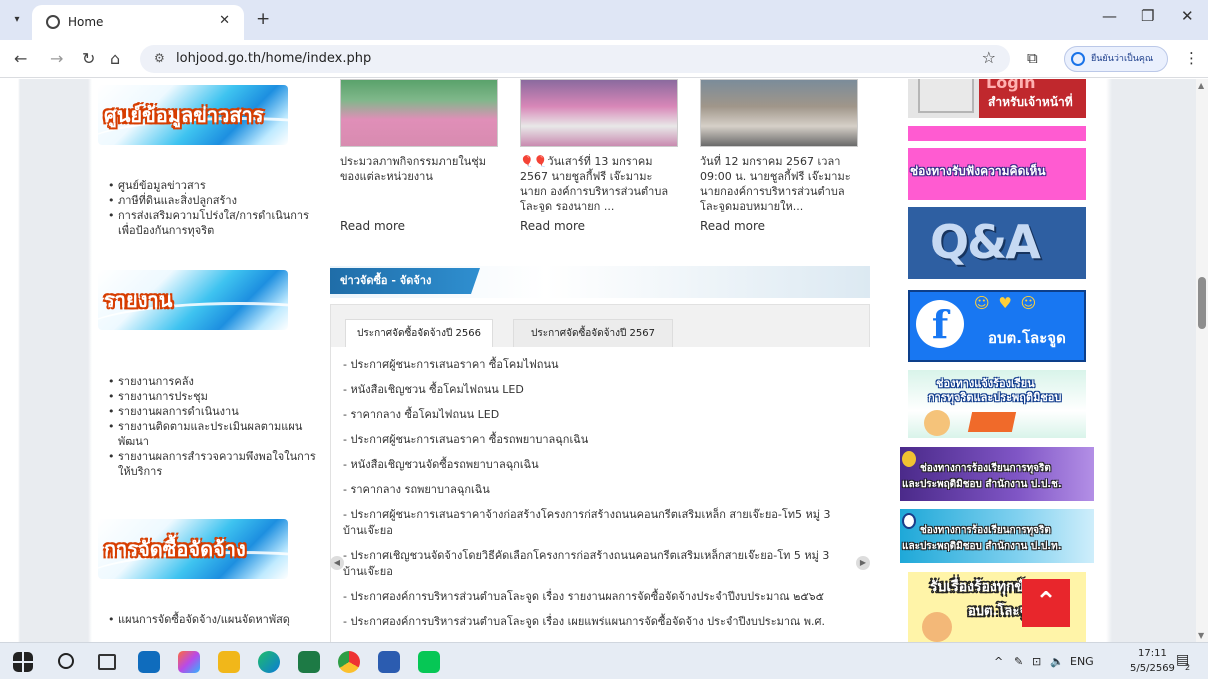 This screenshot has height=679, width=1208. Describe the element at coordinates (17, 20) in the screenshot. I see `tab-search-chevron-icon: ▾` at that location.